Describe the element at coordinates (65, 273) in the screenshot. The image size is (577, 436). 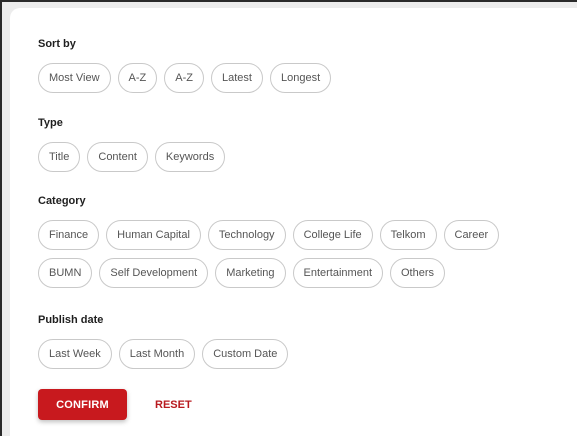
I see `chip-category-bumn: BUMN` at that location.